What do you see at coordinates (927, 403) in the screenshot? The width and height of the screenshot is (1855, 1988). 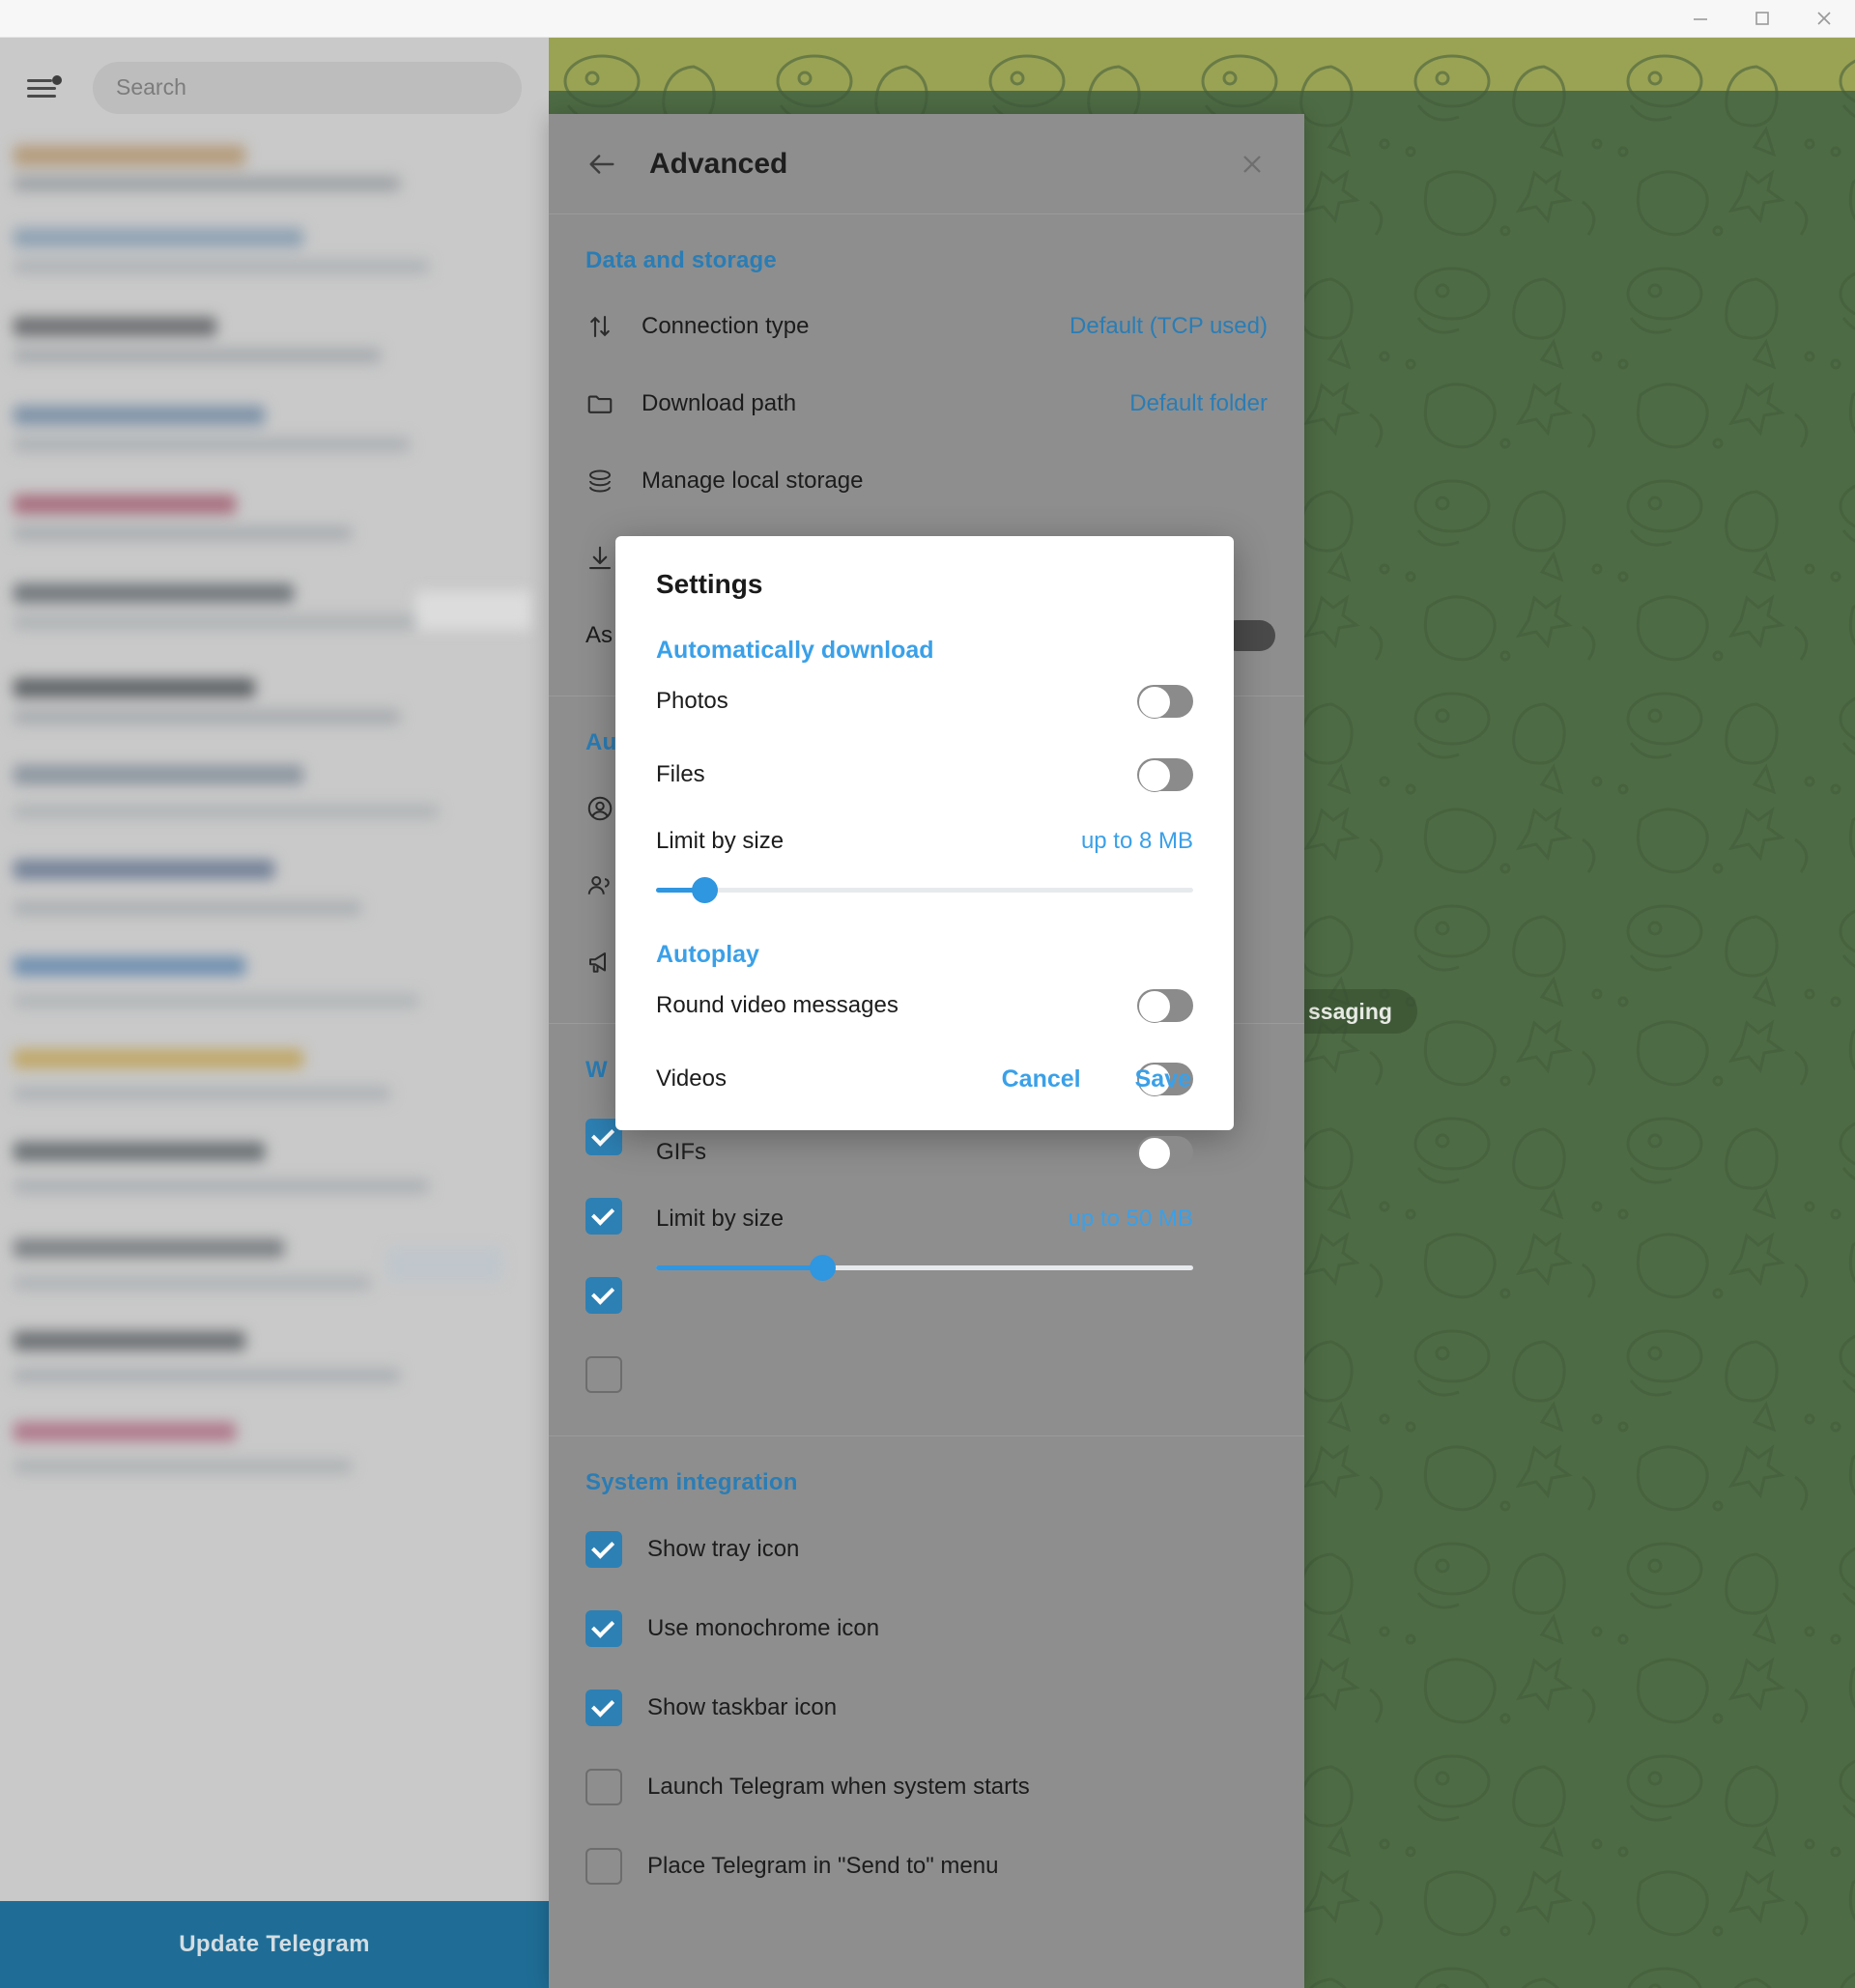 I see `row-download-path: Download path Default folder` at bounding box center [927, 403].